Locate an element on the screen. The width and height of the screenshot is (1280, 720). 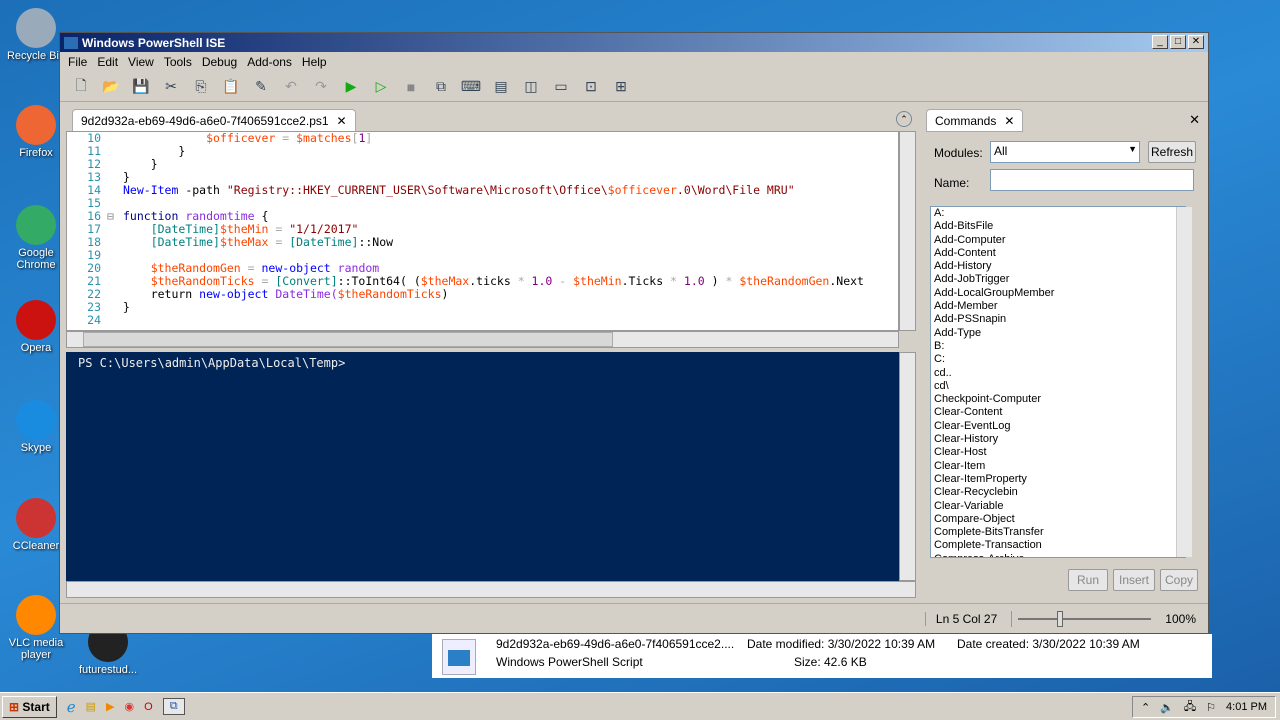
editor-vertical-scrollbar is located at coordinates (907, 231).